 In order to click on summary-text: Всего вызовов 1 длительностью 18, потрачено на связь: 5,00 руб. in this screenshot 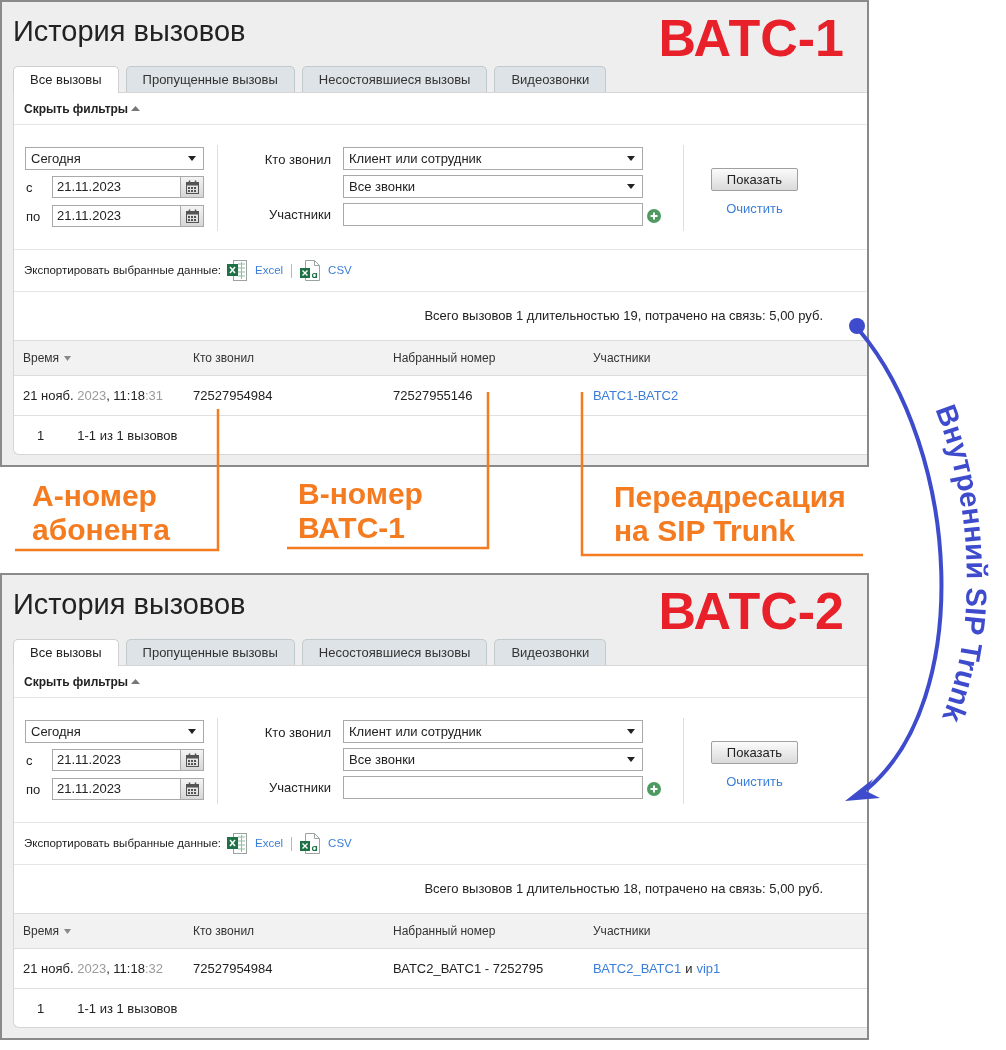, I will do `click(623, 889)`.